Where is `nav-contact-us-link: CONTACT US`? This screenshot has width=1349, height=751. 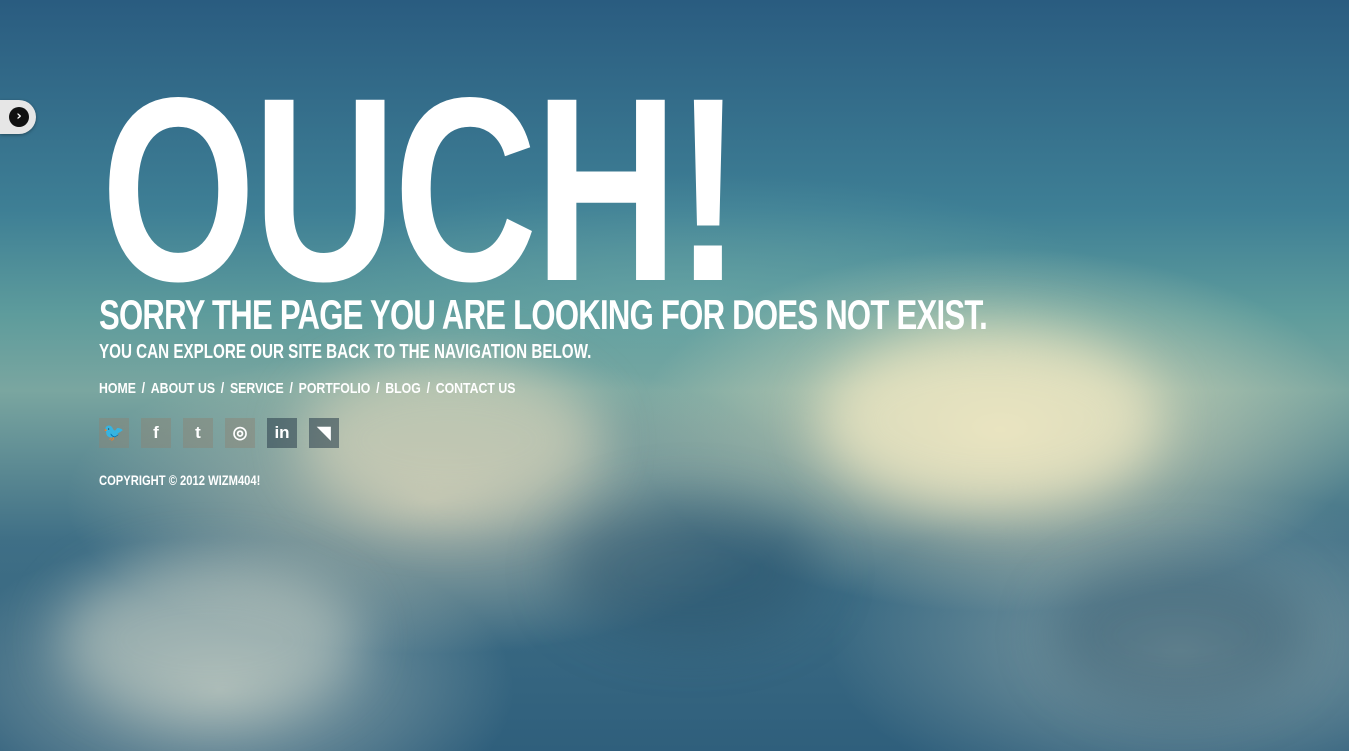 nav-contact-us-link: CONTACT US is located at coordinates (476, 388).